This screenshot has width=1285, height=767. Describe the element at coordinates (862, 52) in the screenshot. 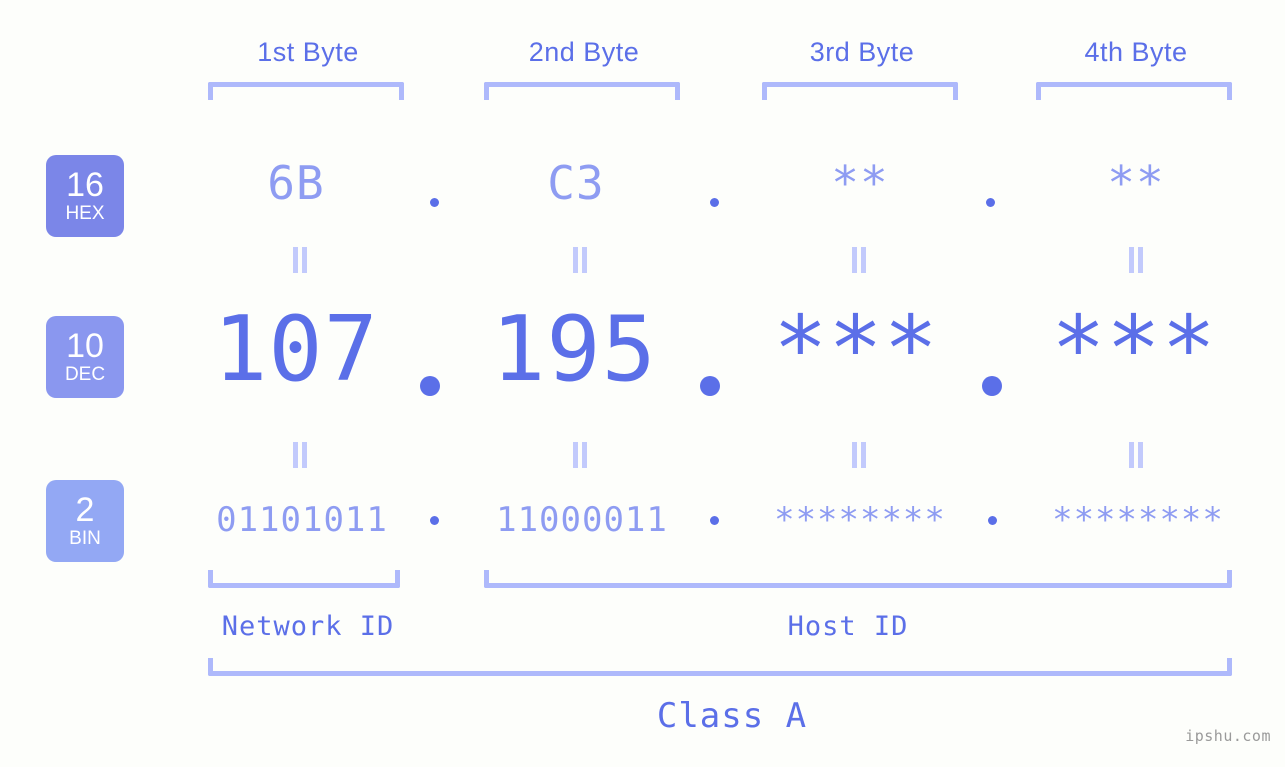

I see `byte-header-3: 3rd Byte` at that location.